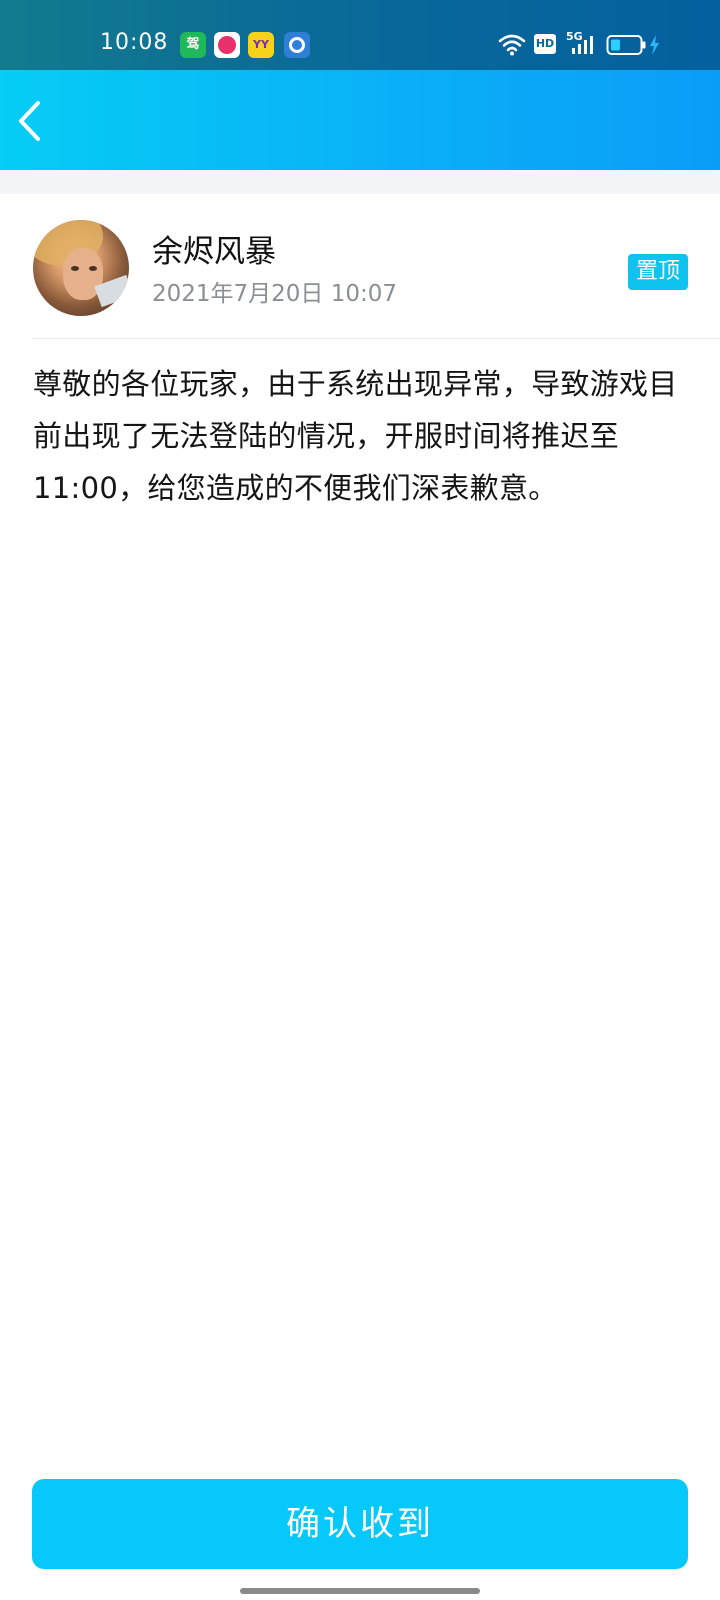  Describe the element at coordinates (214, 252) in the screenshot. I see `author-name: 余烬风暴` at that location.